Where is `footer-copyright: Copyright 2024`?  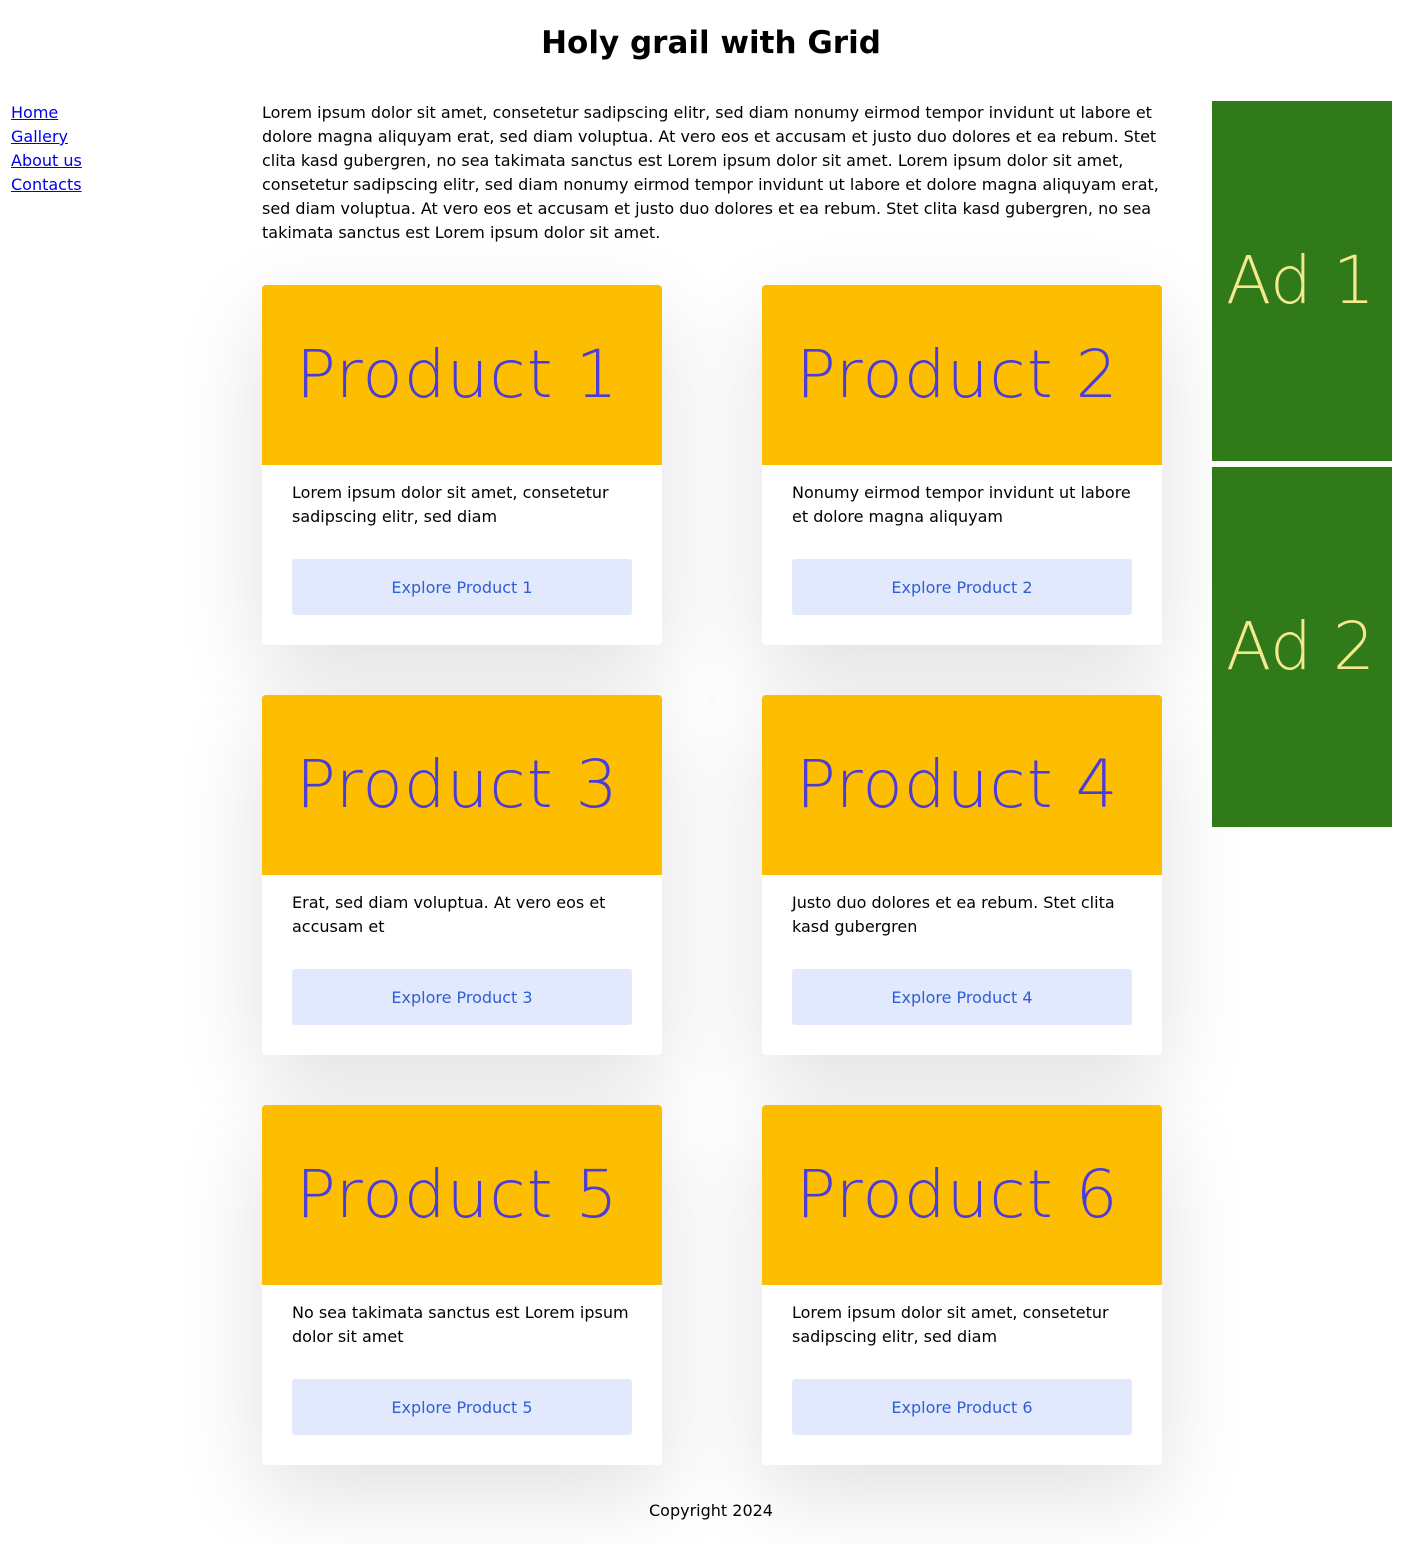
footer-copyright: Copyright 2024 is located at coordinates (711, 1510).